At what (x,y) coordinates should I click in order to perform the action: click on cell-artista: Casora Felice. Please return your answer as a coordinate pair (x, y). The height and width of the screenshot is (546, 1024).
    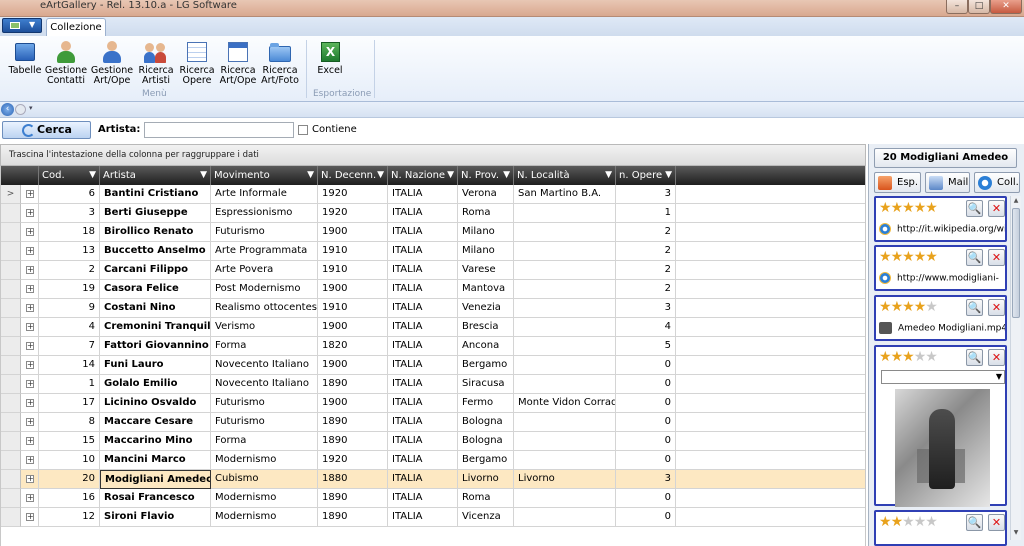
    Looking at the image, I should click on (155, 289).